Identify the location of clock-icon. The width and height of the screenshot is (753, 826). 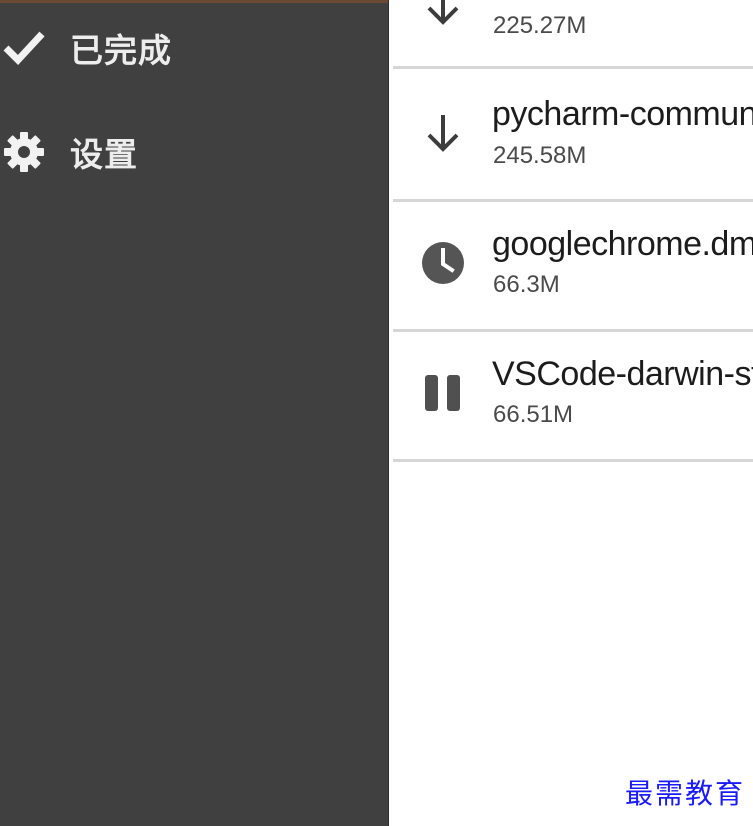
(443, 263).